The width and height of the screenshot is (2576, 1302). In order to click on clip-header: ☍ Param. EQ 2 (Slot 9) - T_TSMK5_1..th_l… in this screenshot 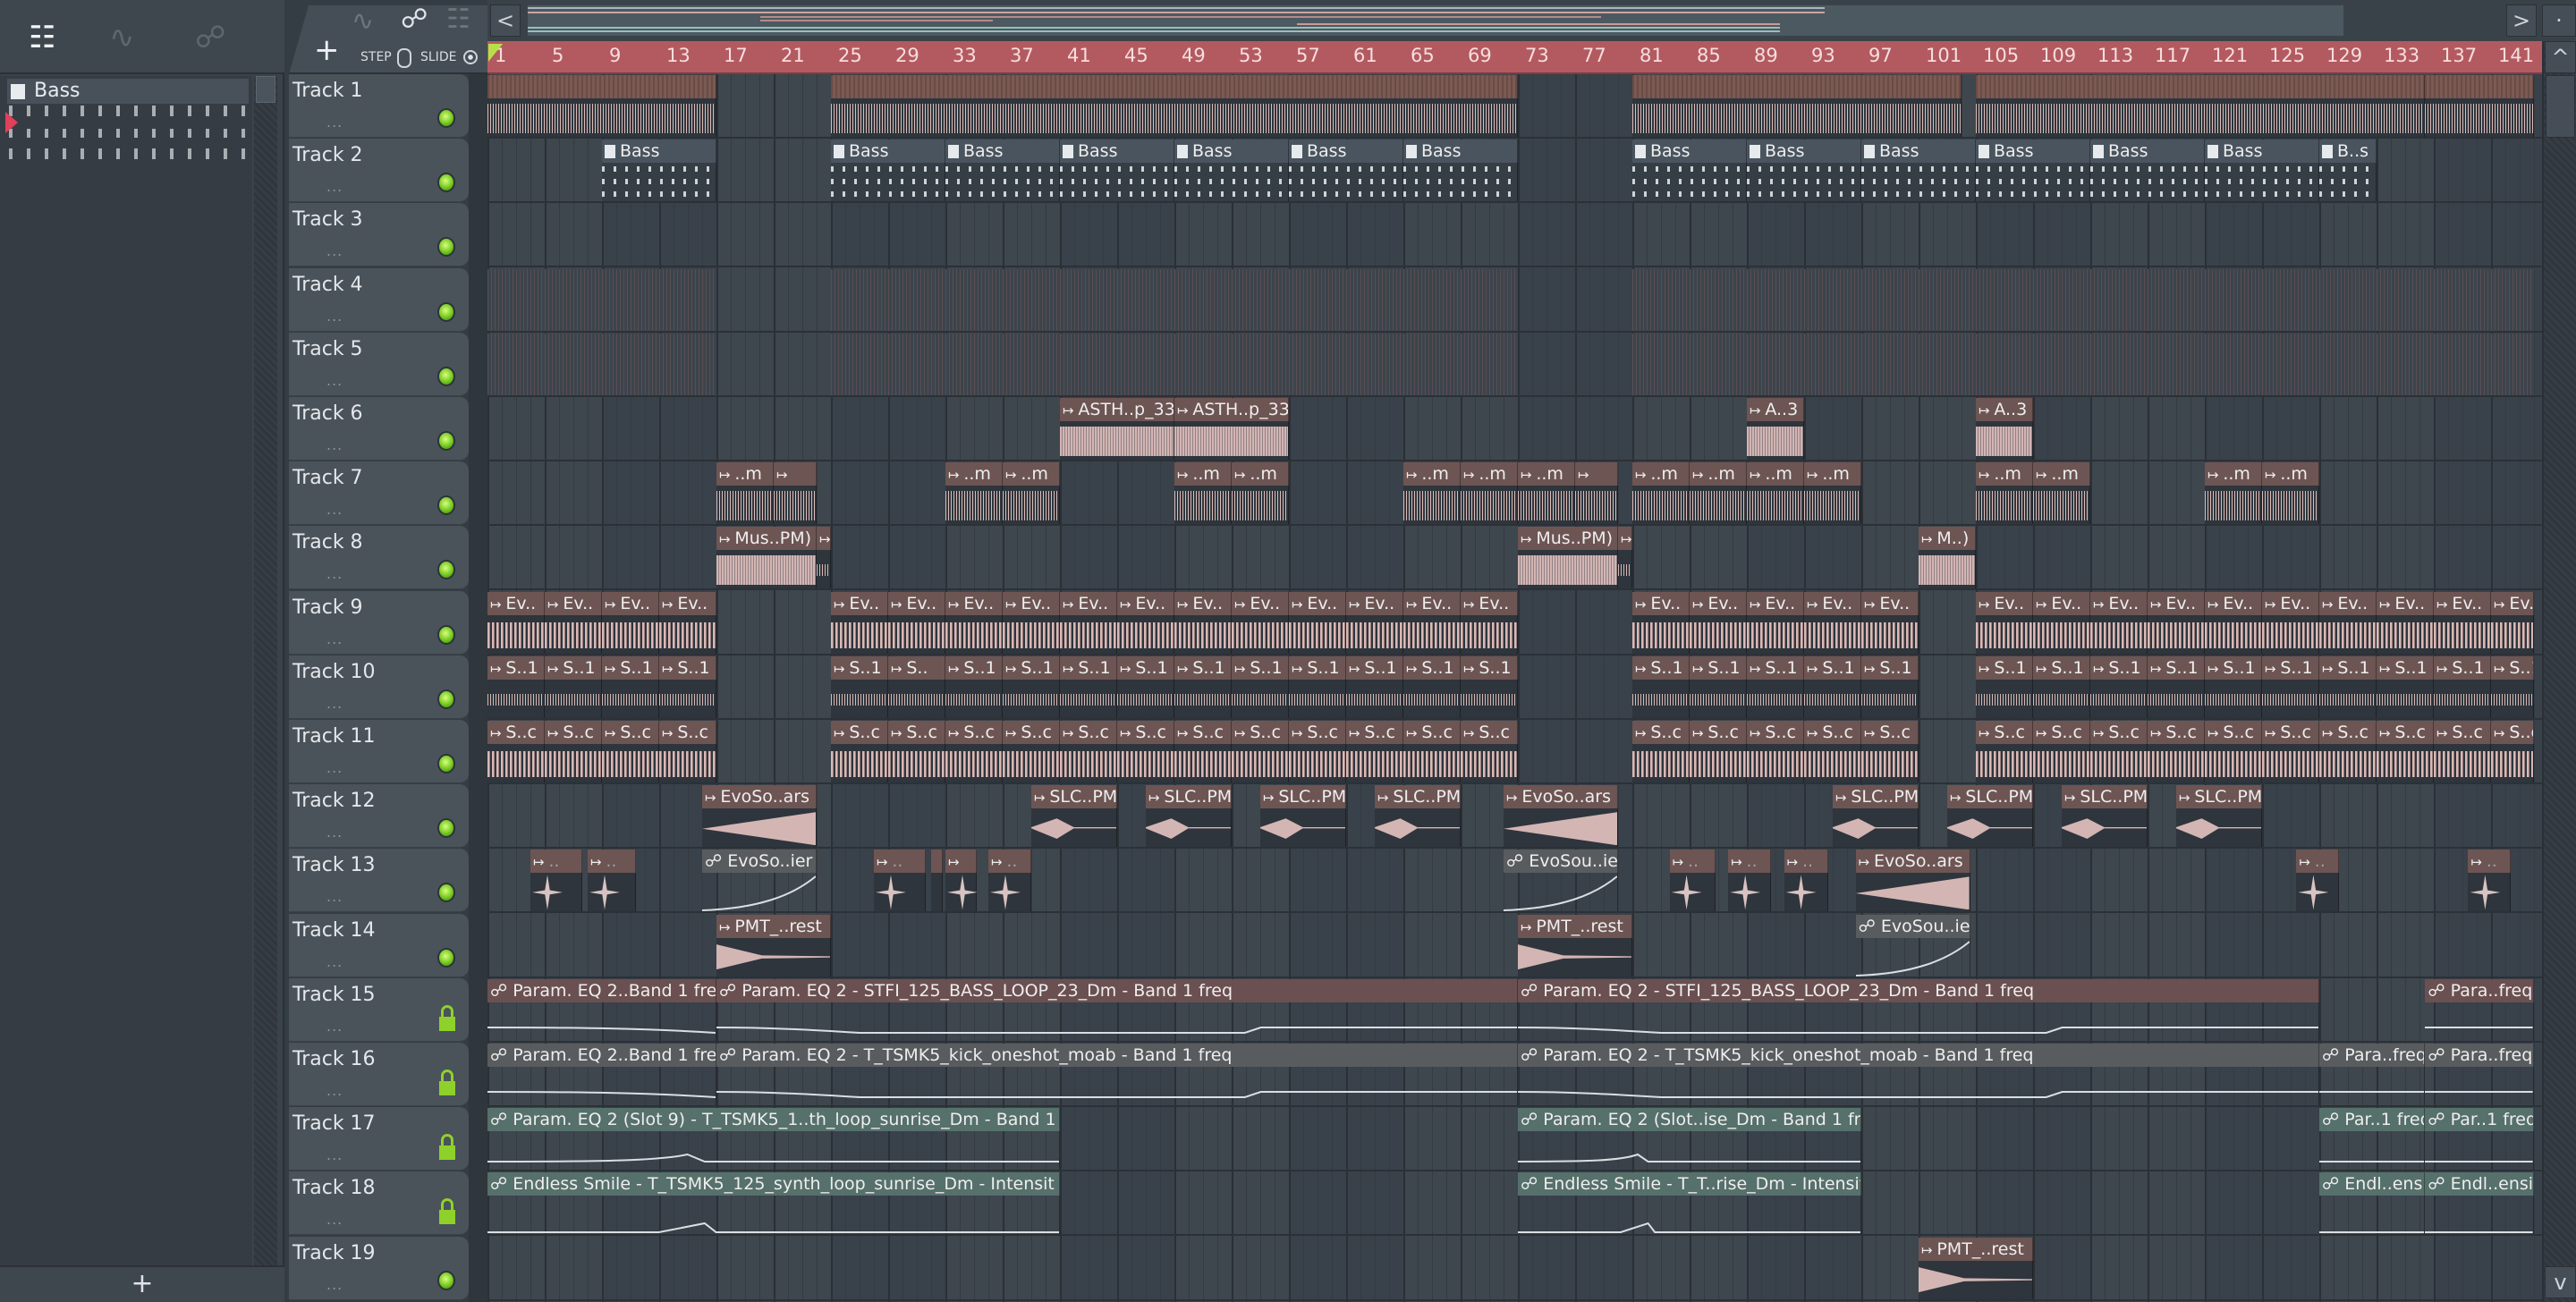, I will do `click(773, 1120)`.